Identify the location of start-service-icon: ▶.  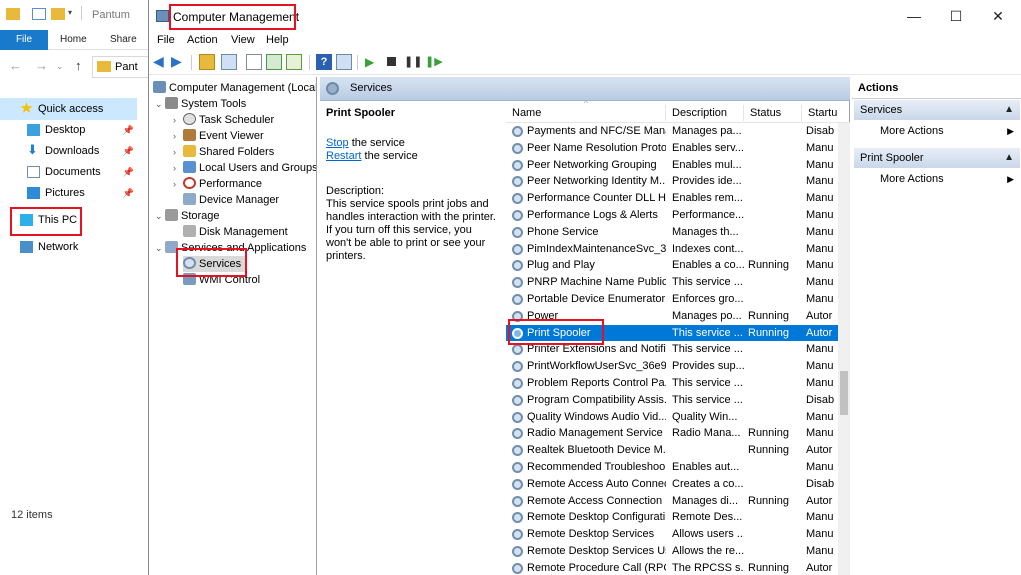
(373, 62).